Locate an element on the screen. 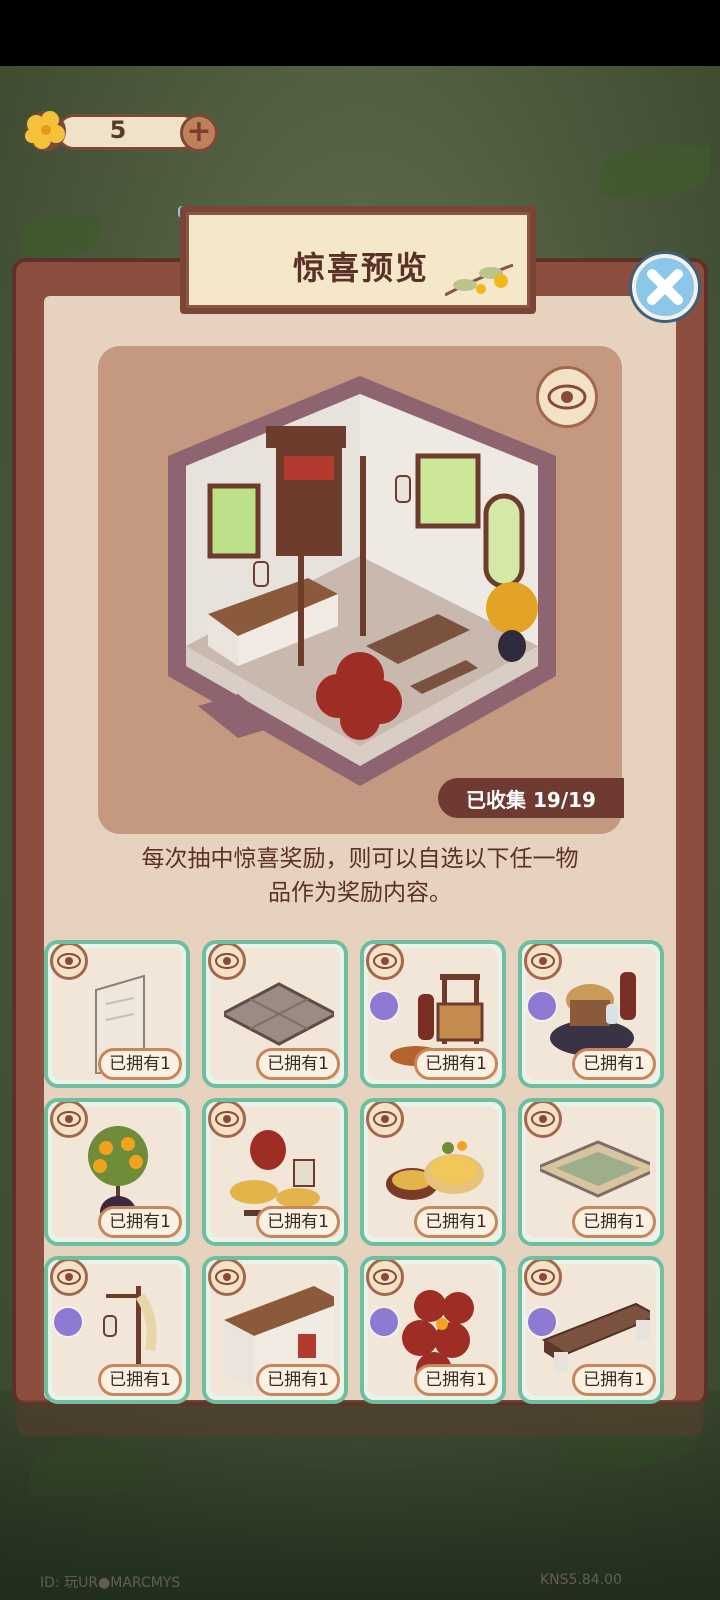 This screenshot has width=720, height=1600. osmanthus-branch-icon is located at coordinates (479, 280).